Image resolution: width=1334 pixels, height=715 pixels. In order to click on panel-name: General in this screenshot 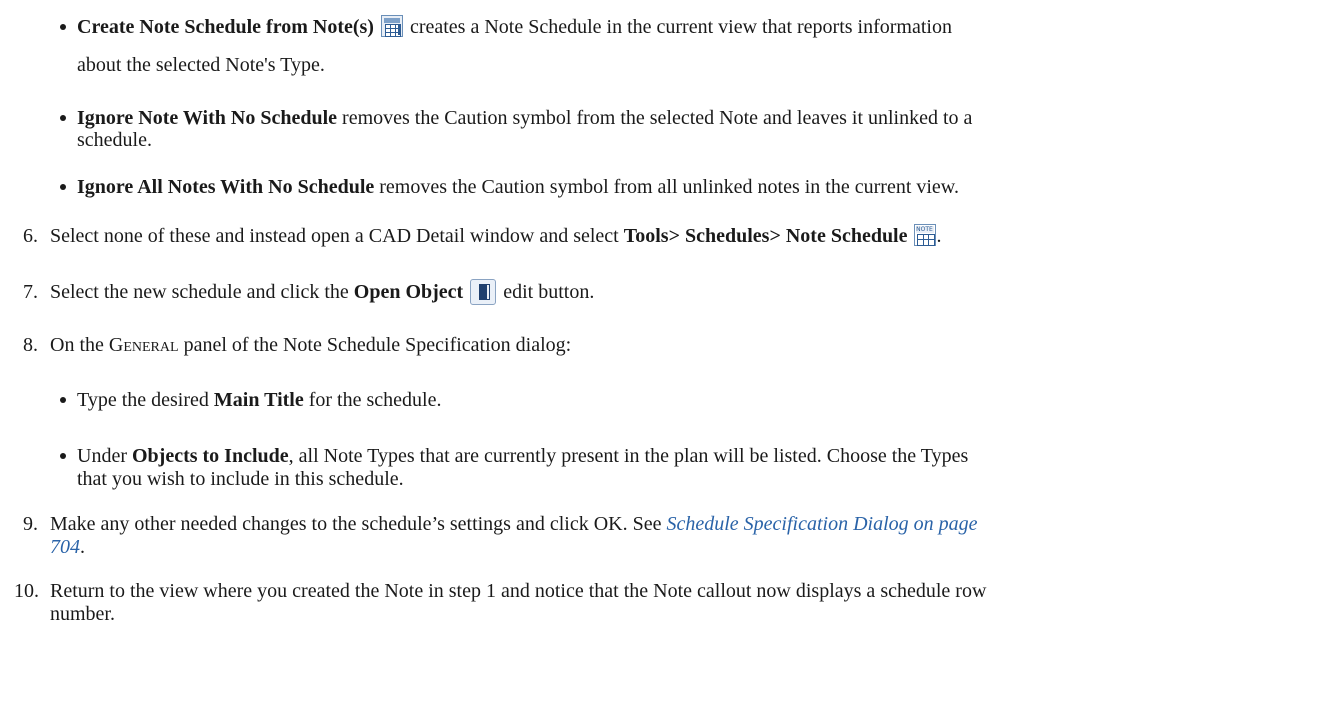, I will do `click(143, 345)`.